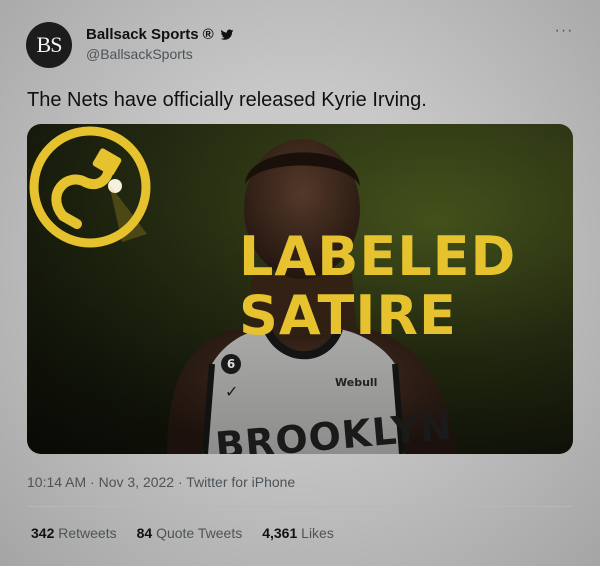  I want to click on more-options-icon: ···, so click(564, 31).